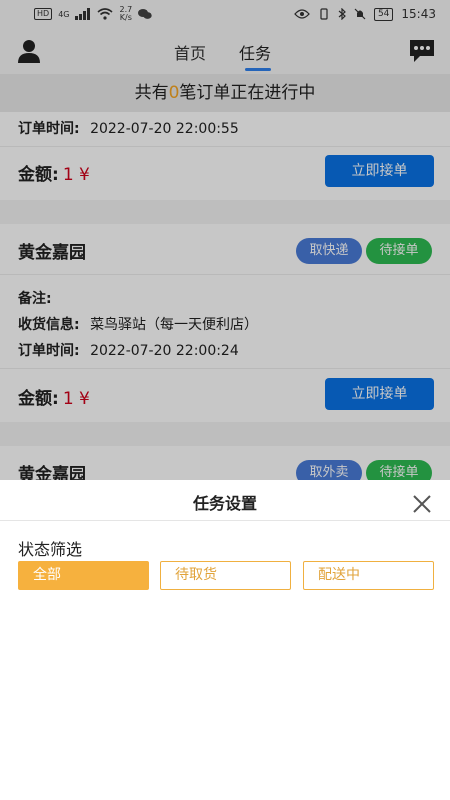 This screenshot has width=450, height=800. What do you see at coordinates (225, 520) in the screenshot?
I see `divider` at bounding box center [225, 520].